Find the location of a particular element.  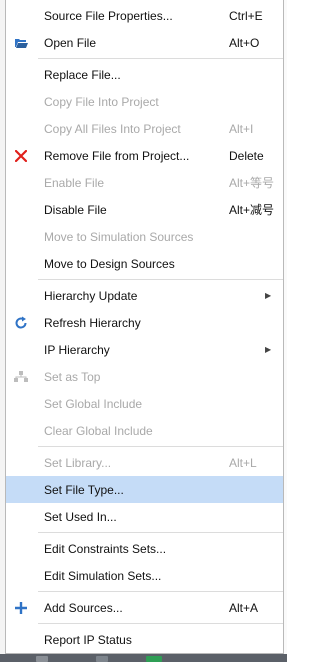

menu-item-source-file-properties: Source File Properties... Ctrl+E is located at coordinates (144, 15).